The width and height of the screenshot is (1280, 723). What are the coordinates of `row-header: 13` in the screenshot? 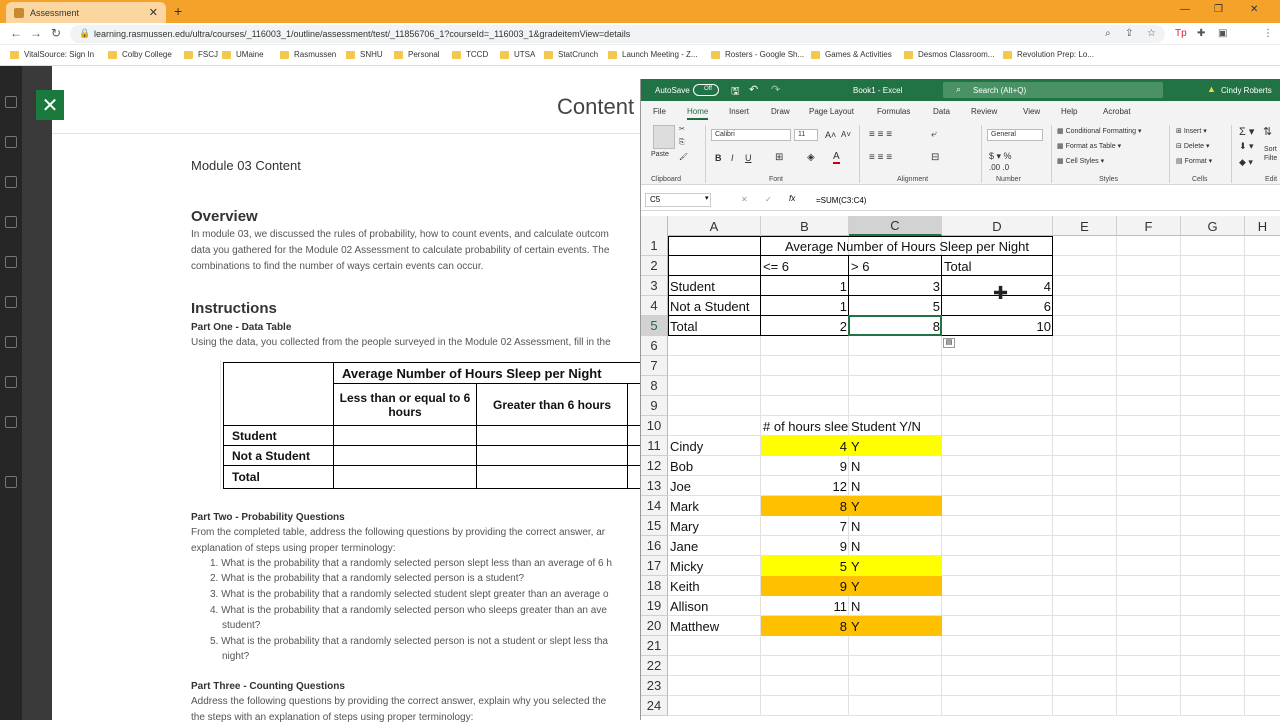 It's located at (654, 486).